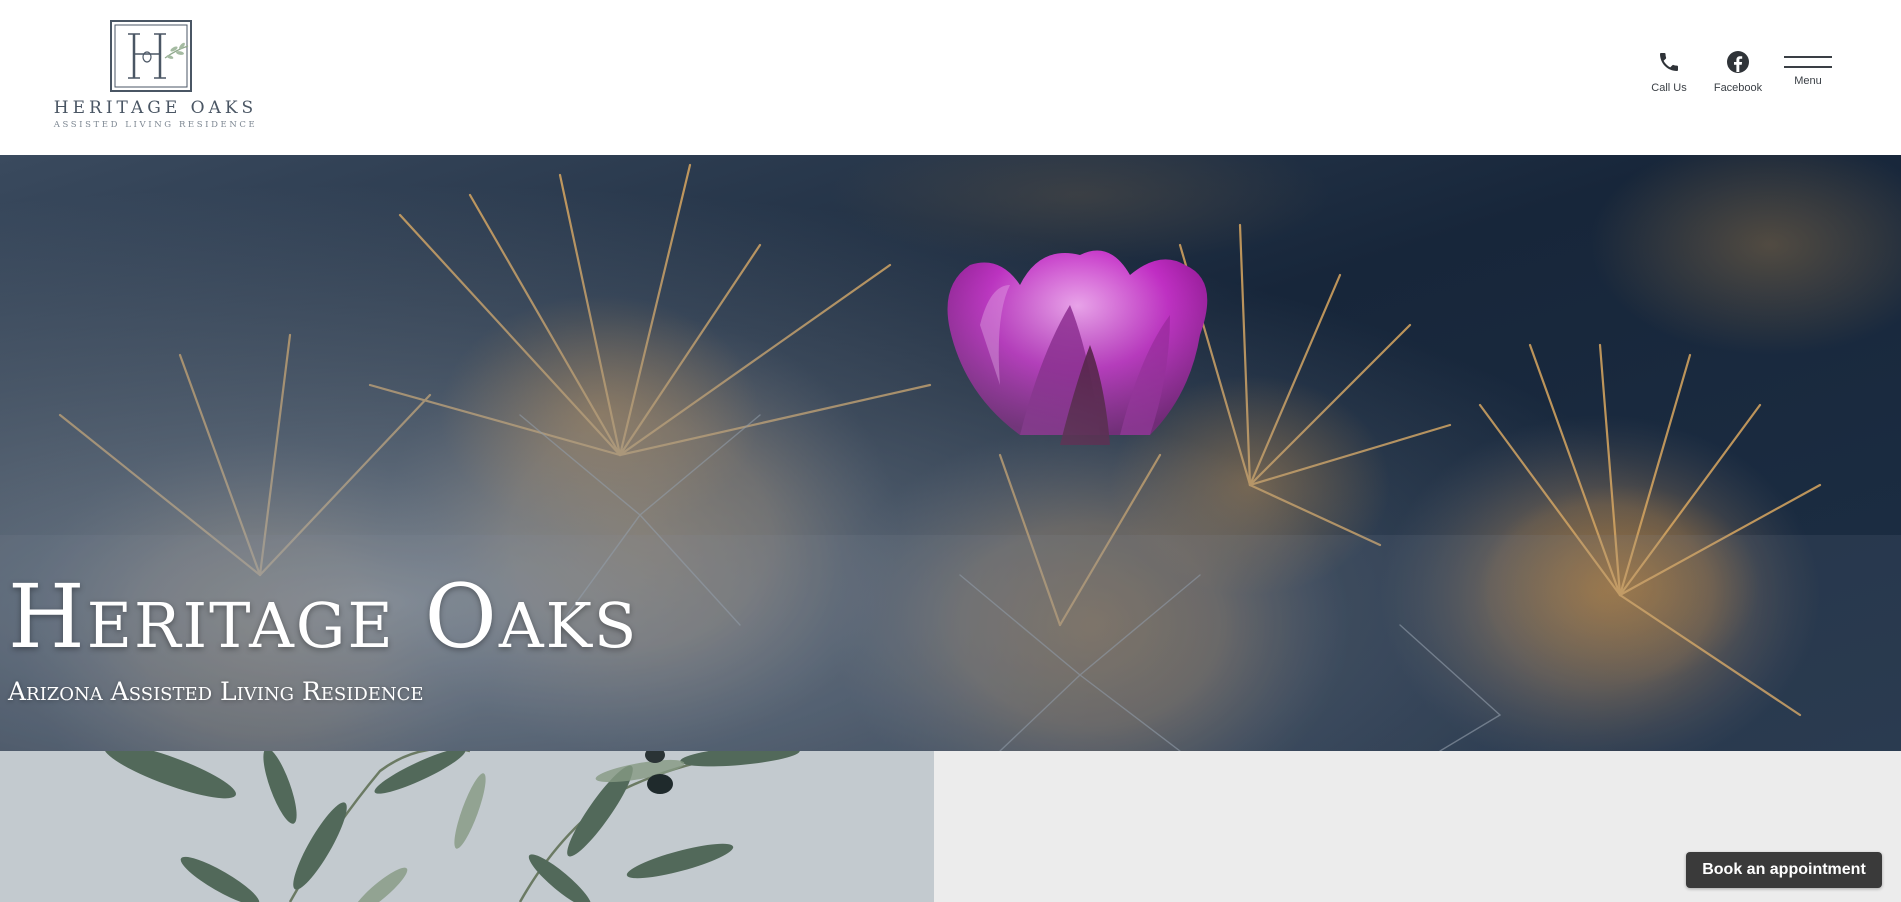 Image resolution: width=1901 pixels, height=902 pixels. I want to click on hero-title: Heritage Oaks, so click(323, 616).